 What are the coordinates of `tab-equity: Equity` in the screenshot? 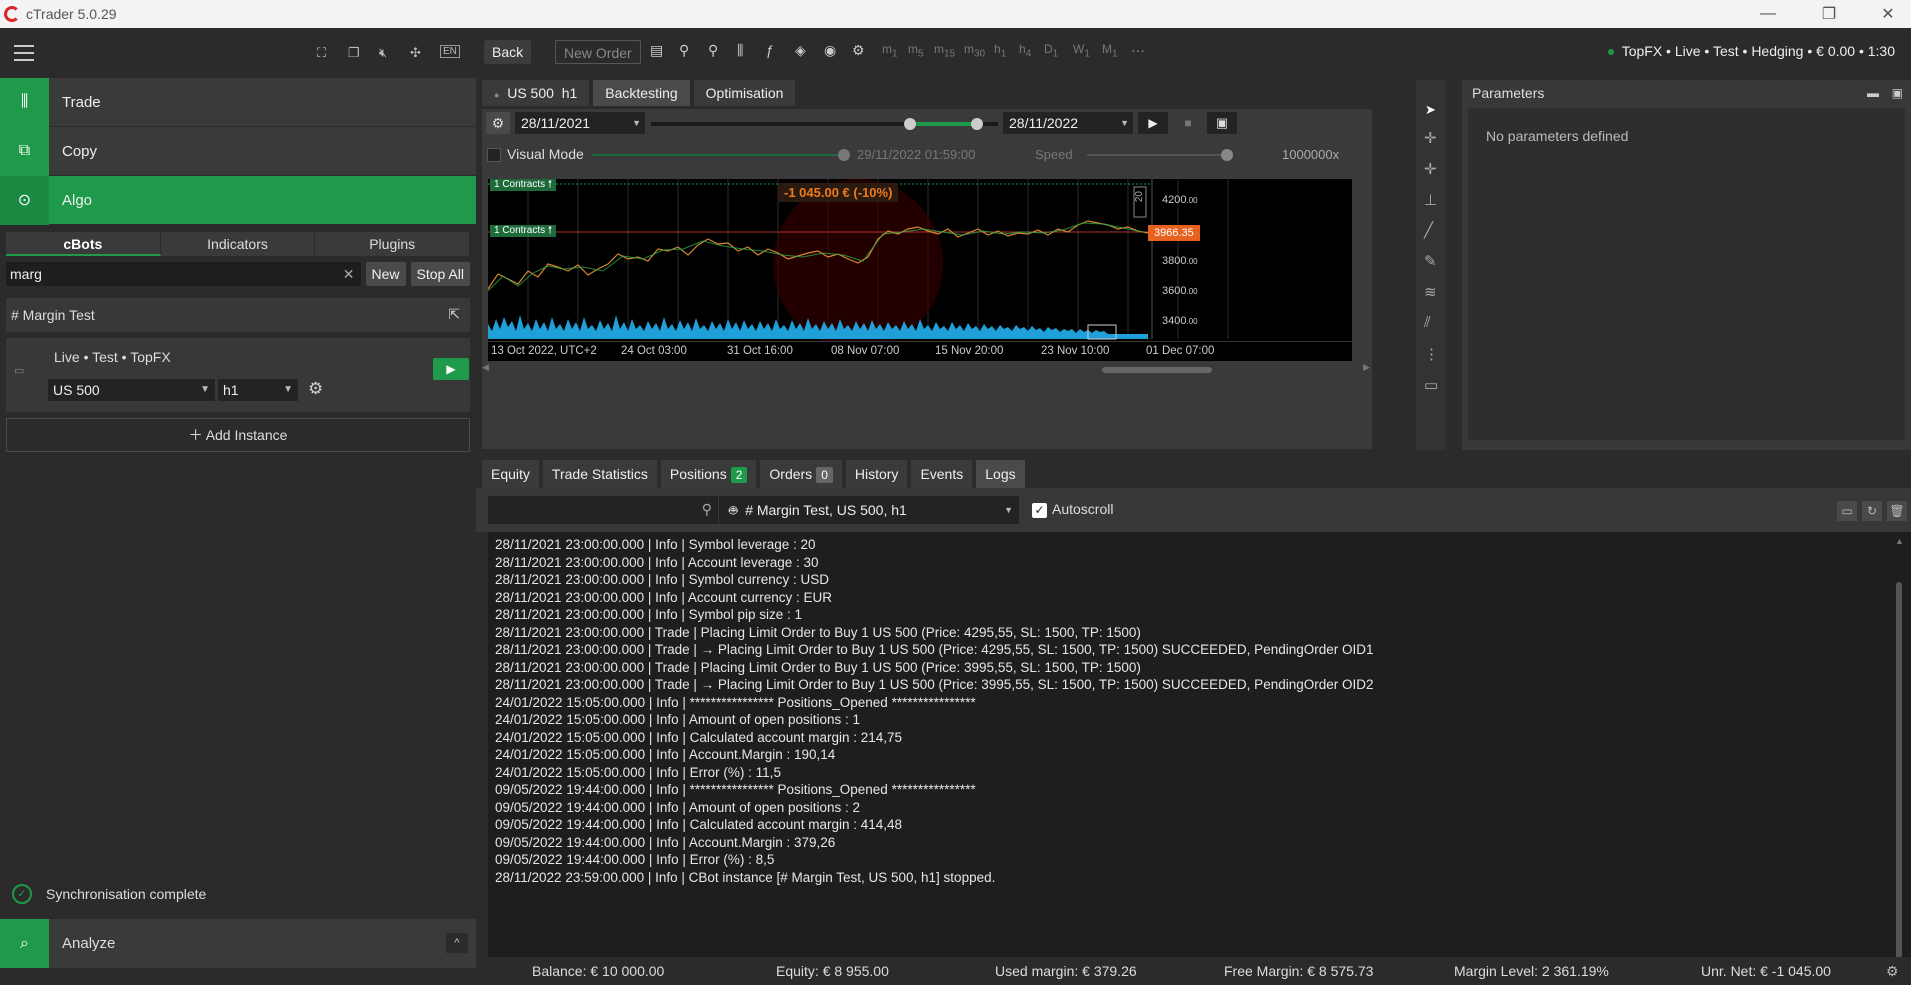 It's located at (510, 474).